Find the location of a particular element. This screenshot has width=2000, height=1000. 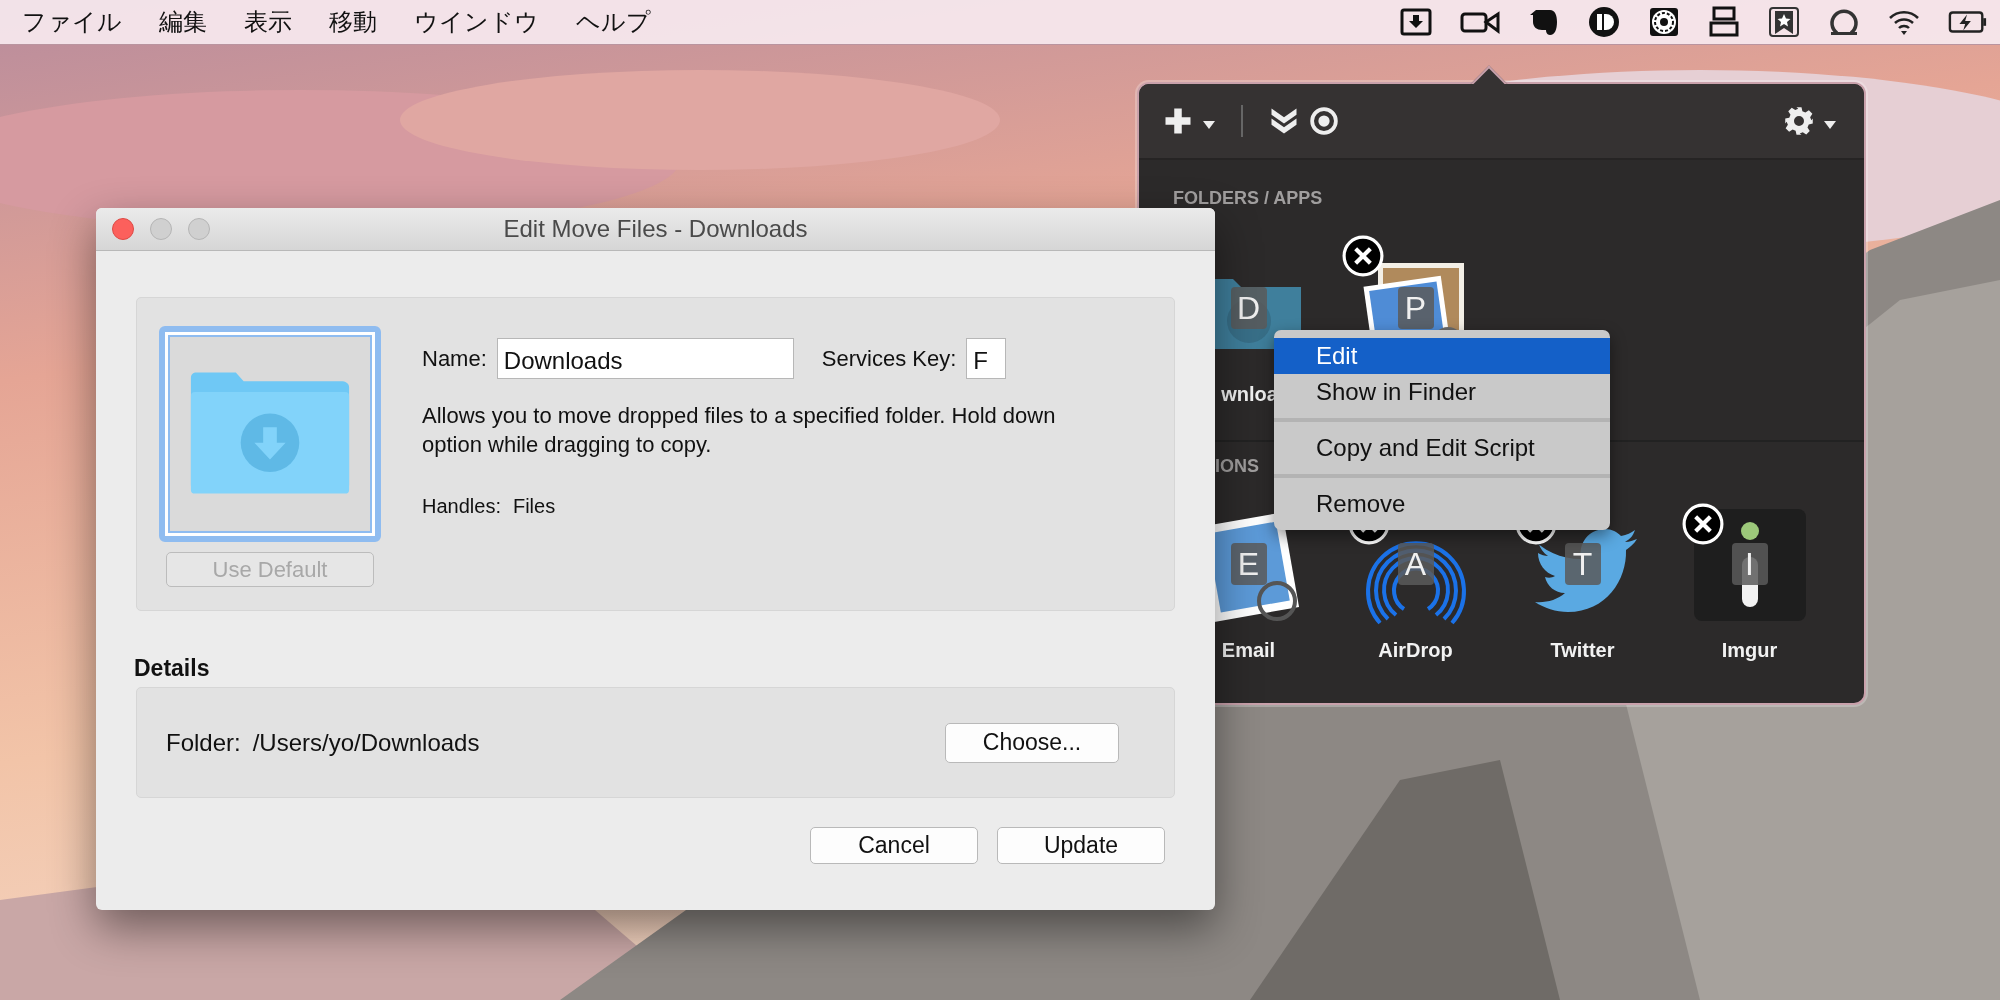

name-field: Downloads is located at coordinates (645, 358).